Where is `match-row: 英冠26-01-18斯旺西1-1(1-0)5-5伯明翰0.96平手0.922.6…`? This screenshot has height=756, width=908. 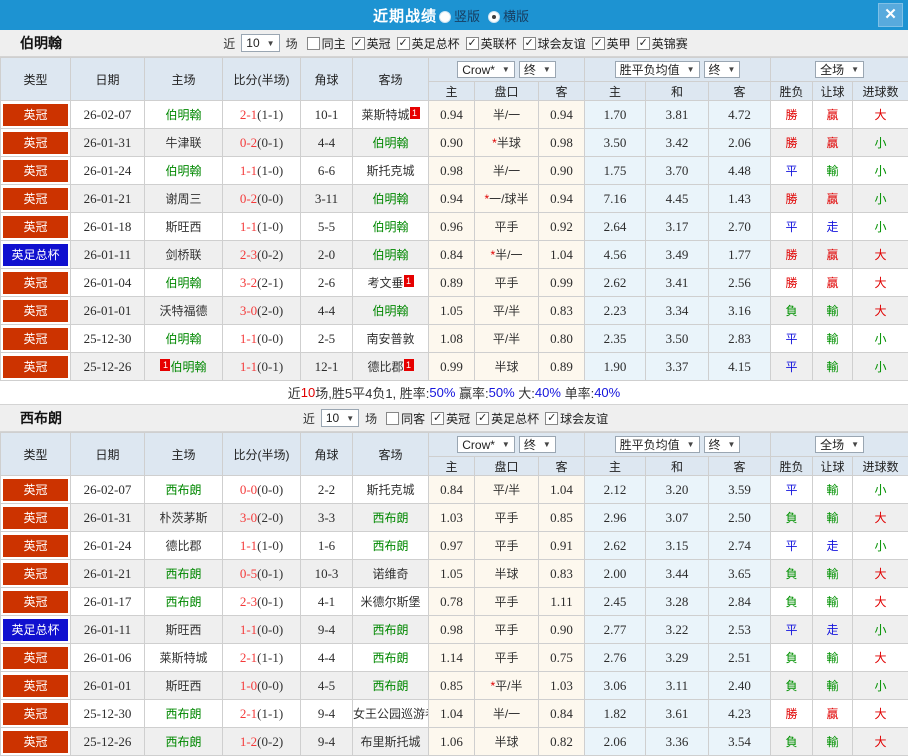
match-row: 英冠26-01-18斯旺西1-1(1-0)5-5伯明翰0.96平手0.922.6… is located at coordinates (454, 227).